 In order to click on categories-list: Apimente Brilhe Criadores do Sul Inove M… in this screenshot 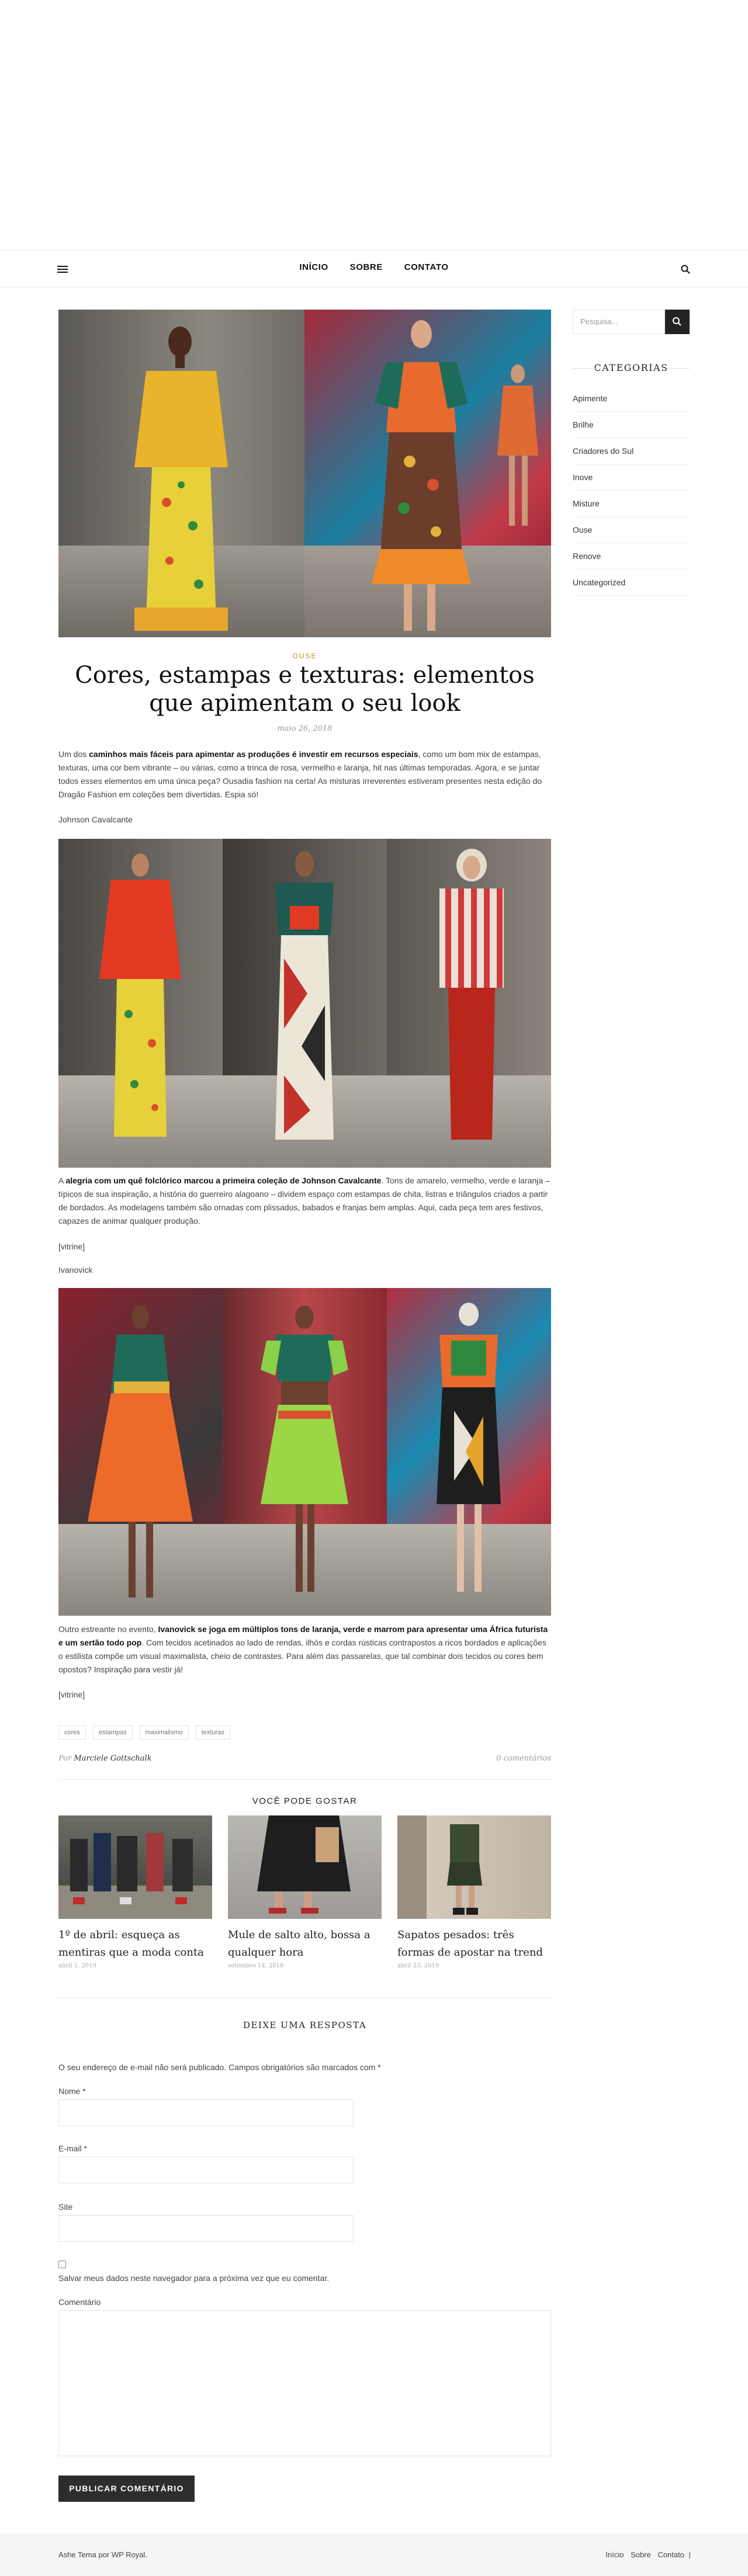, I will do `click(631, 491)`.